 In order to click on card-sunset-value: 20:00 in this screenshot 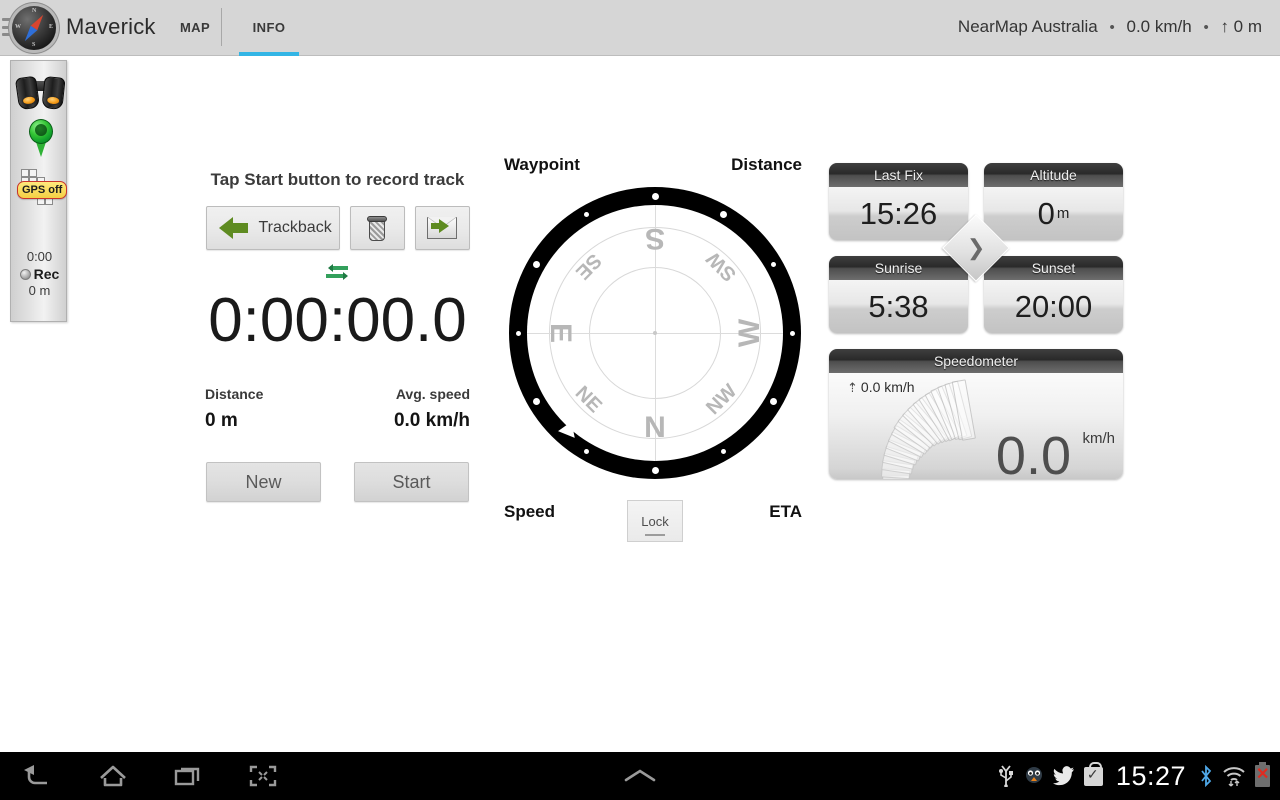, I will do `click(1053, 306)`.